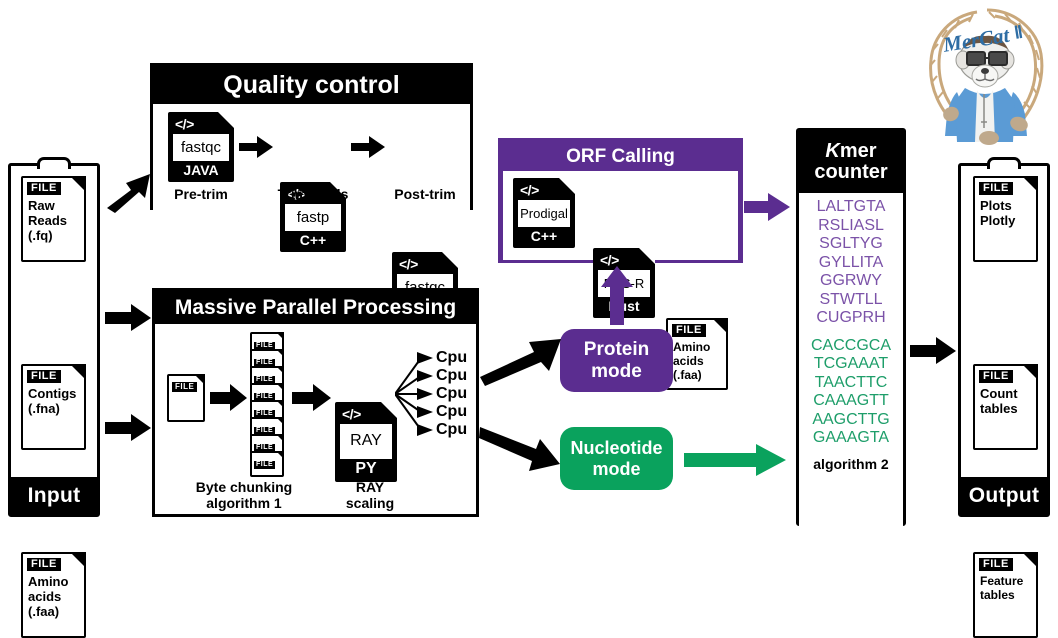 The width and height of the screenshot is (1058, 638). Describe the element at coordinates (616, 350) in the screenshot. I see `protein-mode-label-line: Protein` at that location.